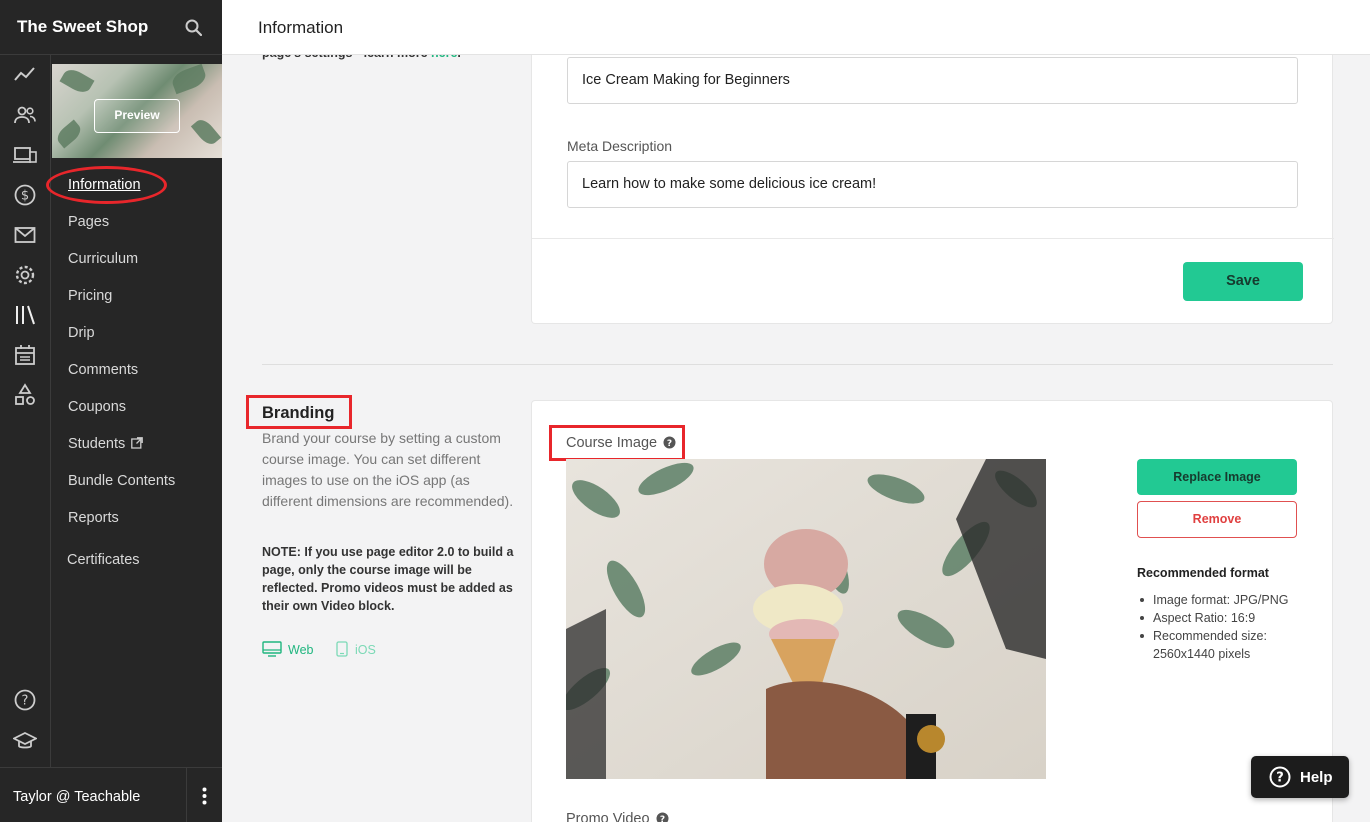 The width and height of the screenshot is (1370, 822). I want to click on tab-ios: iOS, so click(355, 649).